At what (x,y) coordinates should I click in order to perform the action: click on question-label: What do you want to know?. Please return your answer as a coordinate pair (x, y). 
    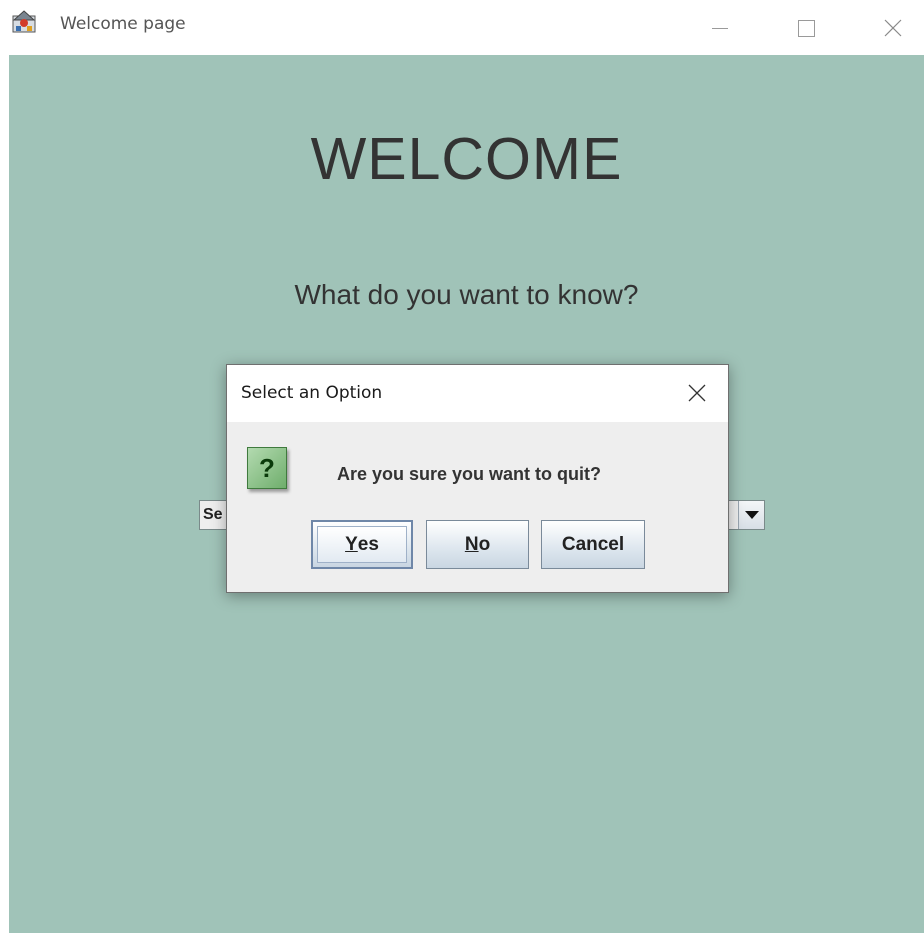
    Looking at the image, I should click on (466, 294).